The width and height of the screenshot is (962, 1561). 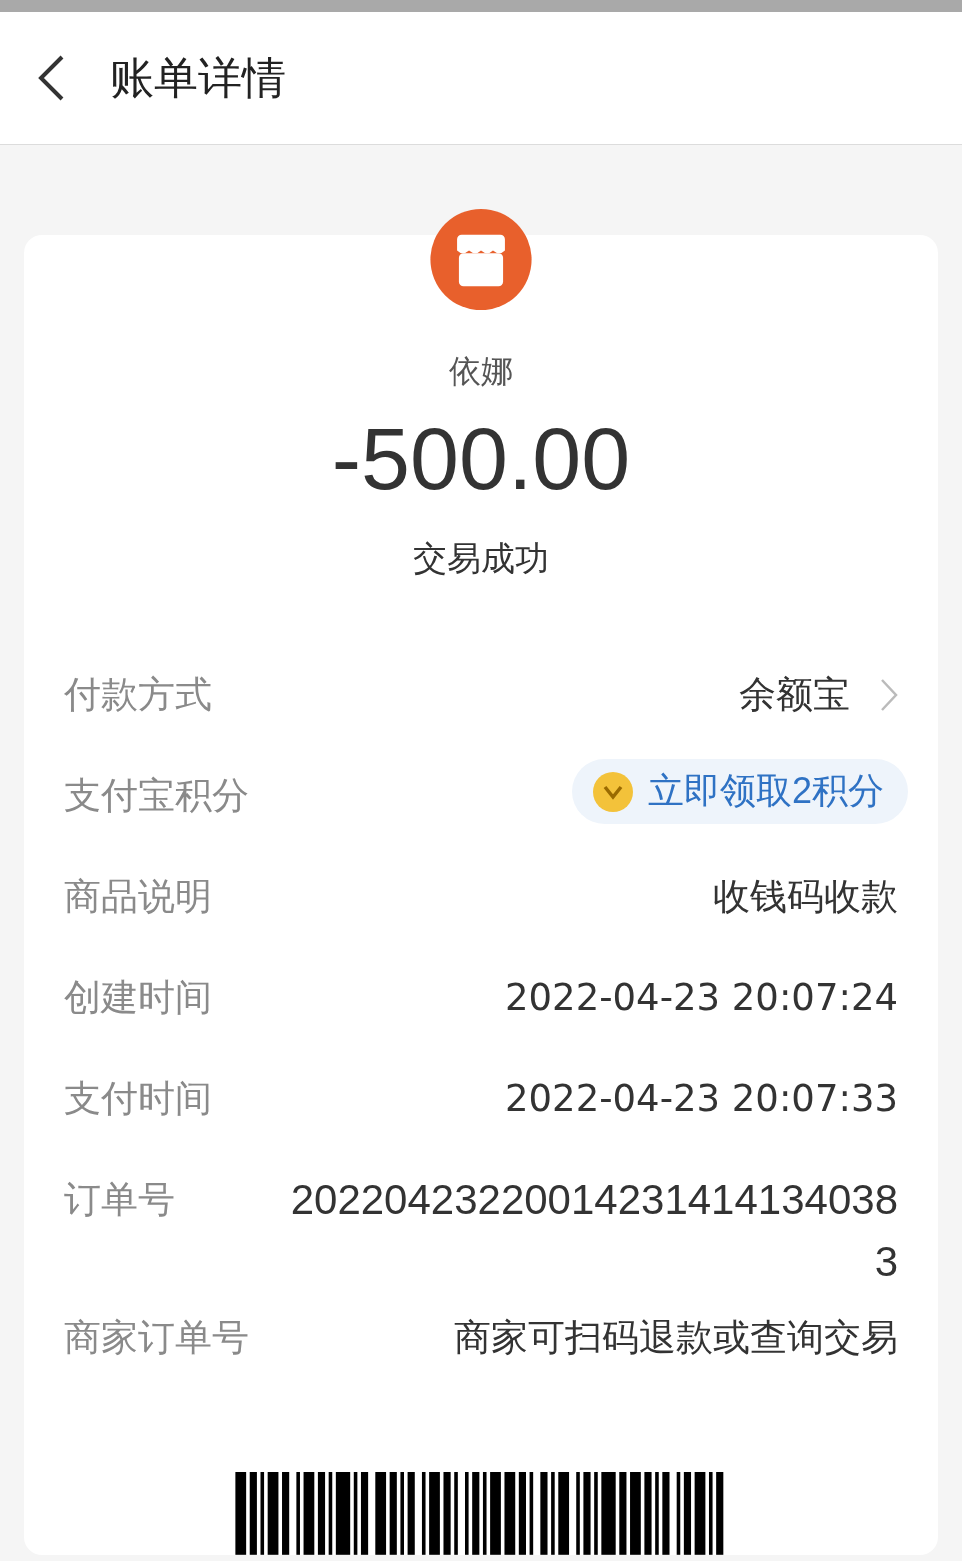 What do you see at coordinates (119, 1200) in the screenshot?
I see `row-label: 订单号` at bounding box center [119, 1200].